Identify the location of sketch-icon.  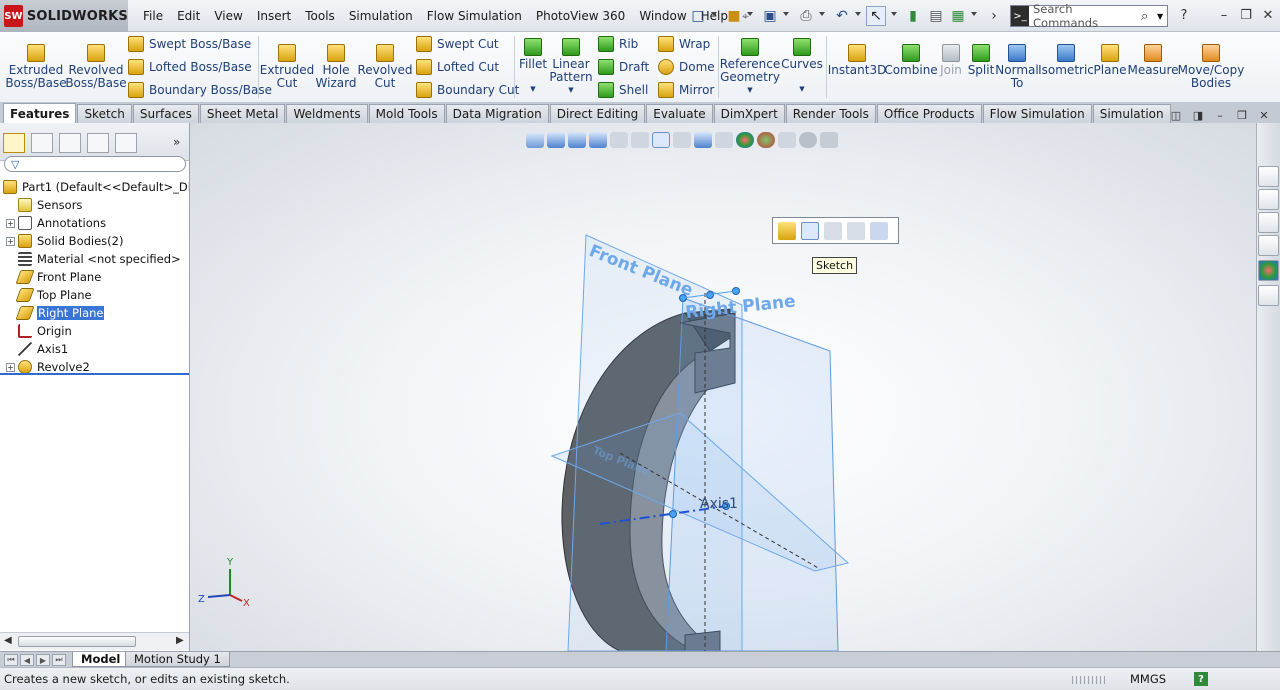
(810, 230).